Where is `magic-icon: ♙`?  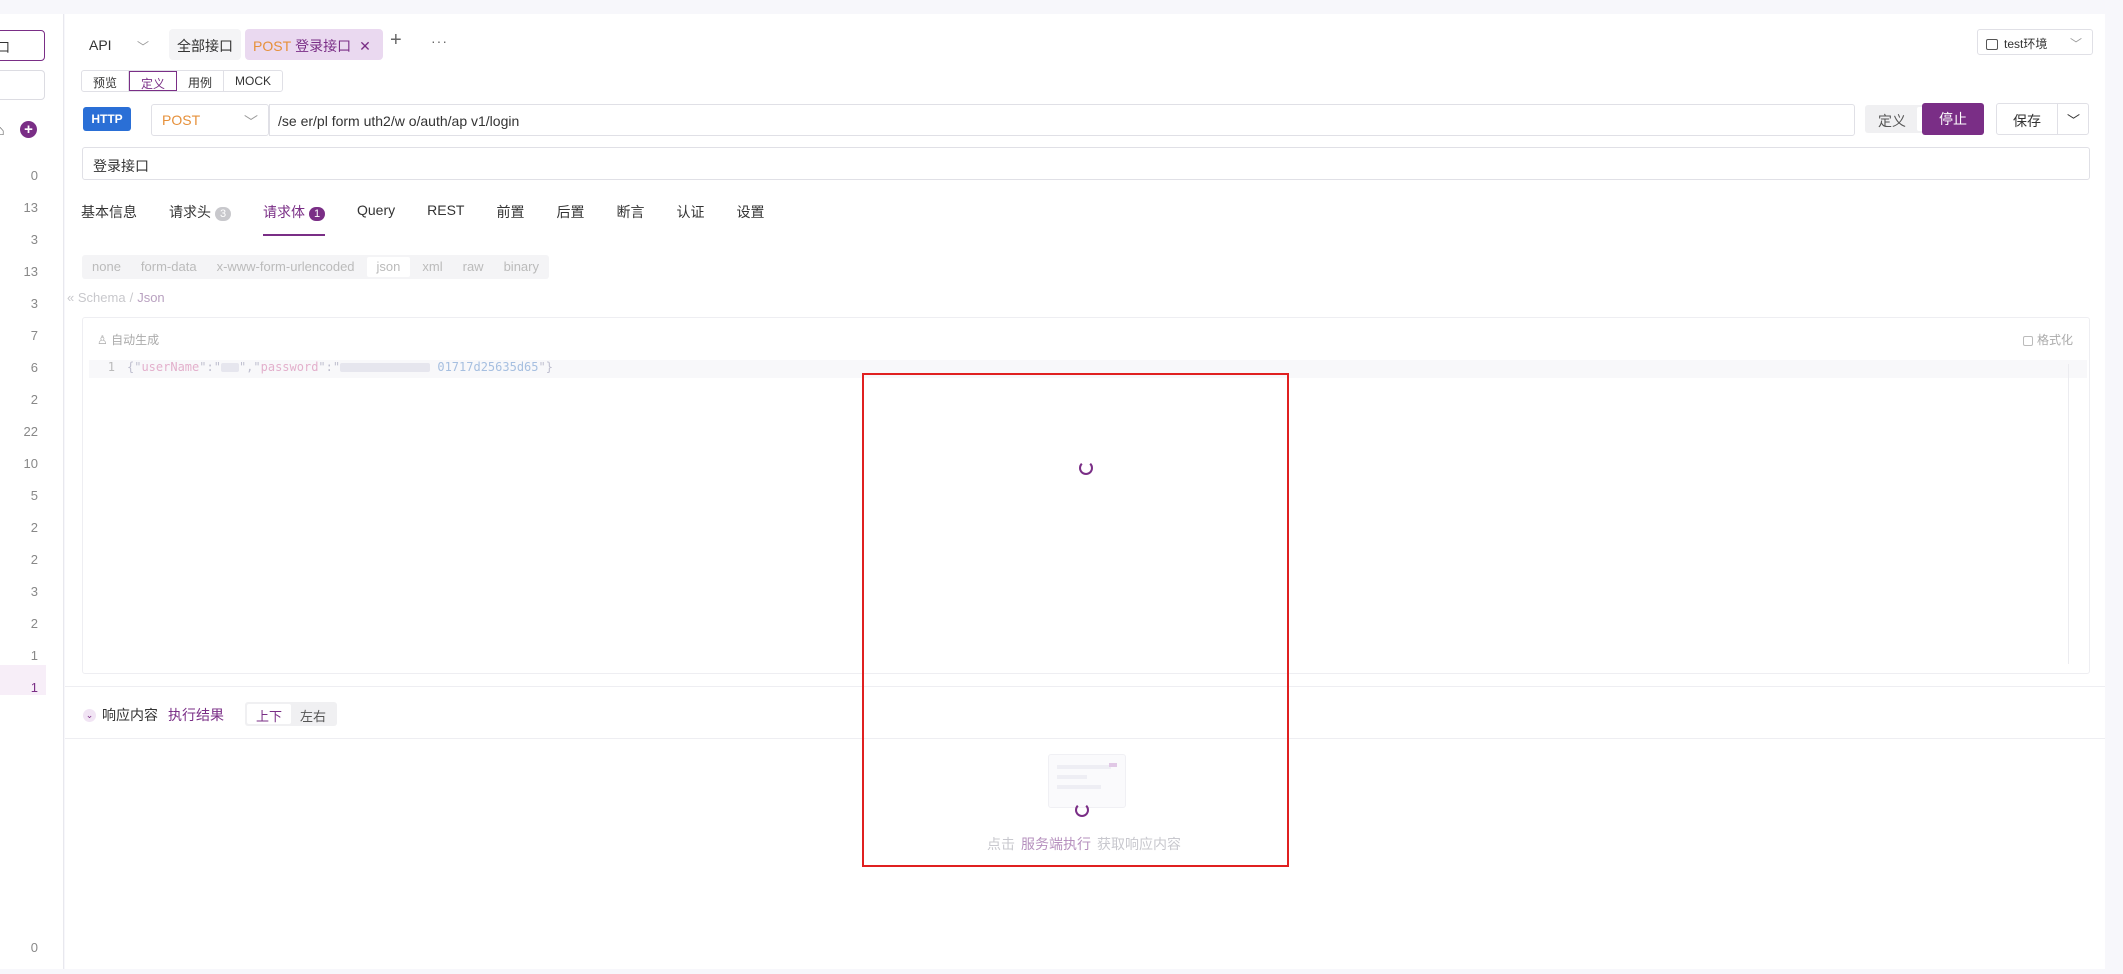 magic-icon: ♙ is located at coordinates (104, 340).